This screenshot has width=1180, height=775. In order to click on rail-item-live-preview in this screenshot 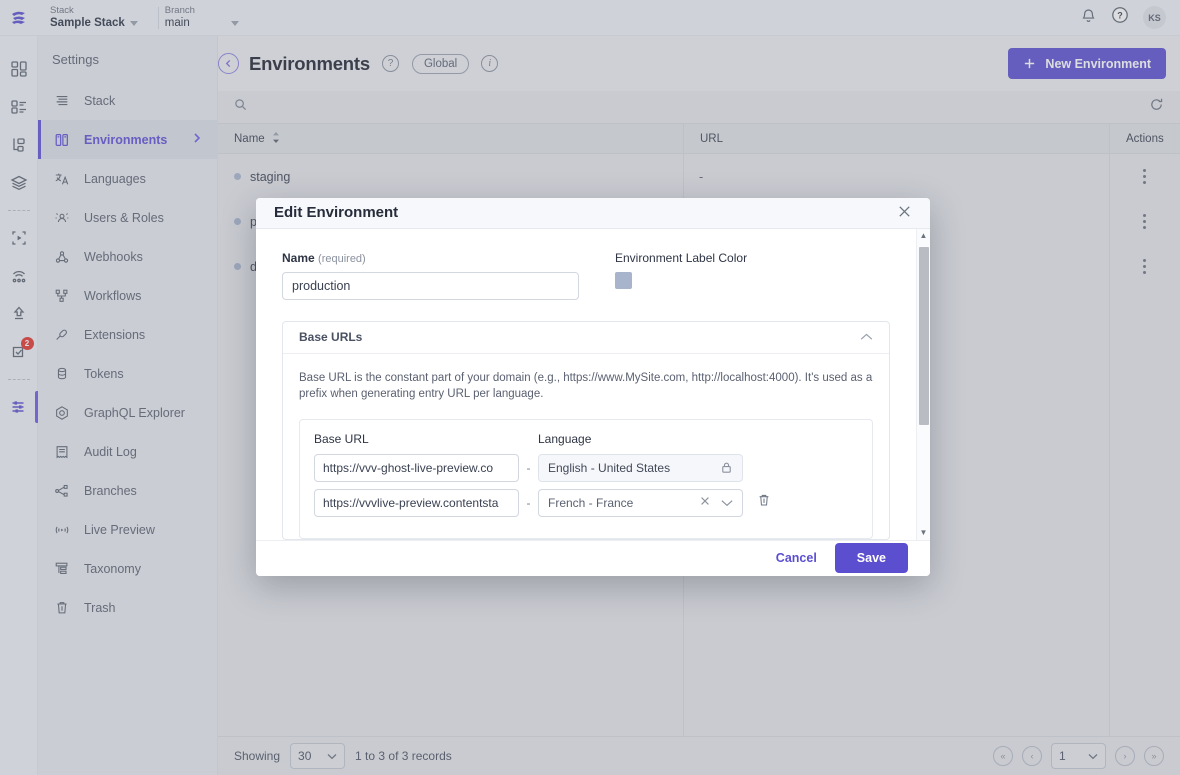, I will do `click(19, 238)`.